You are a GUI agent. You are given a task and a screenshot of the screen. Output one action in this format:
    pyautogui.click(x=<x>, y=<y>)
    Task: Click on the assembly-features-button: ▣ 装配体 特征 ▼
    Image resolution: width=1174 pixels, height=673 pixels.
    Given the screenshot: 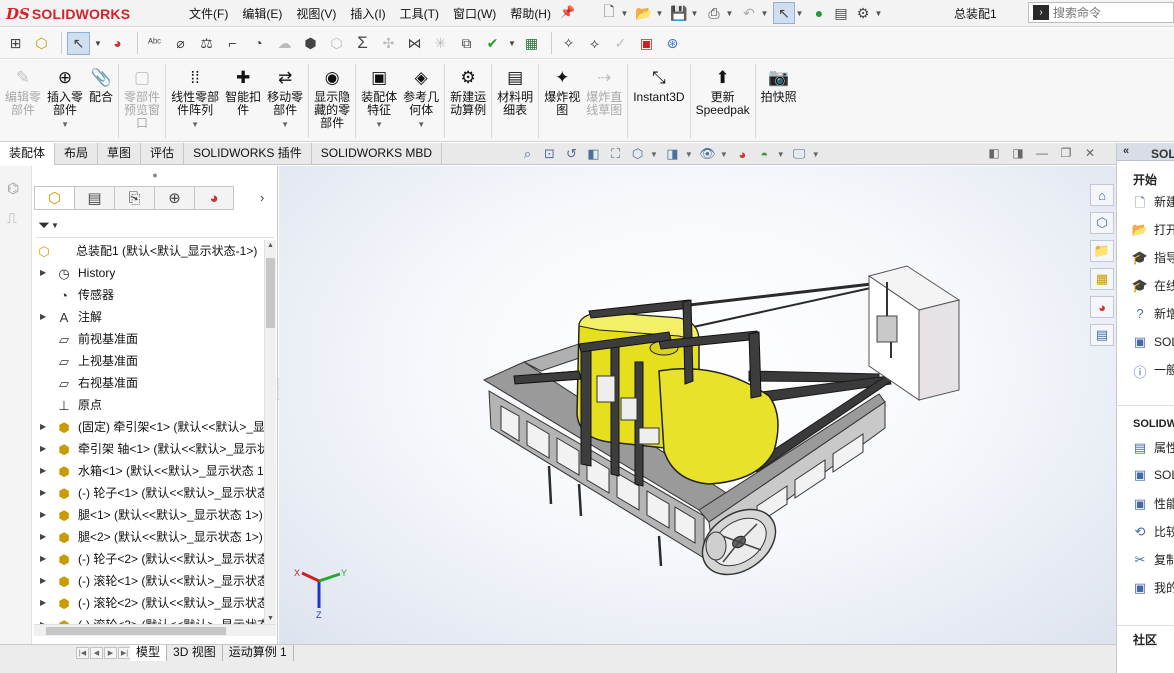 What is the action you would take?
    pyautogui.click(x=379, y=100)
    